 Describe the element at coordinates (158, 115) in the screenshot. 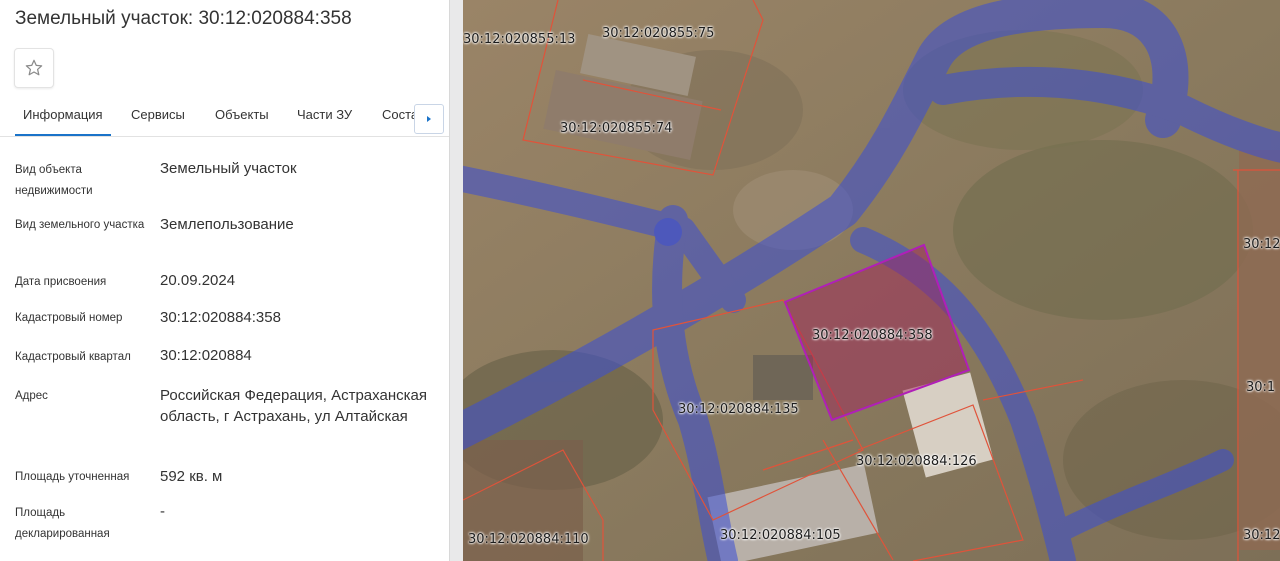

I see `tab-services: Сервисы` at that location.